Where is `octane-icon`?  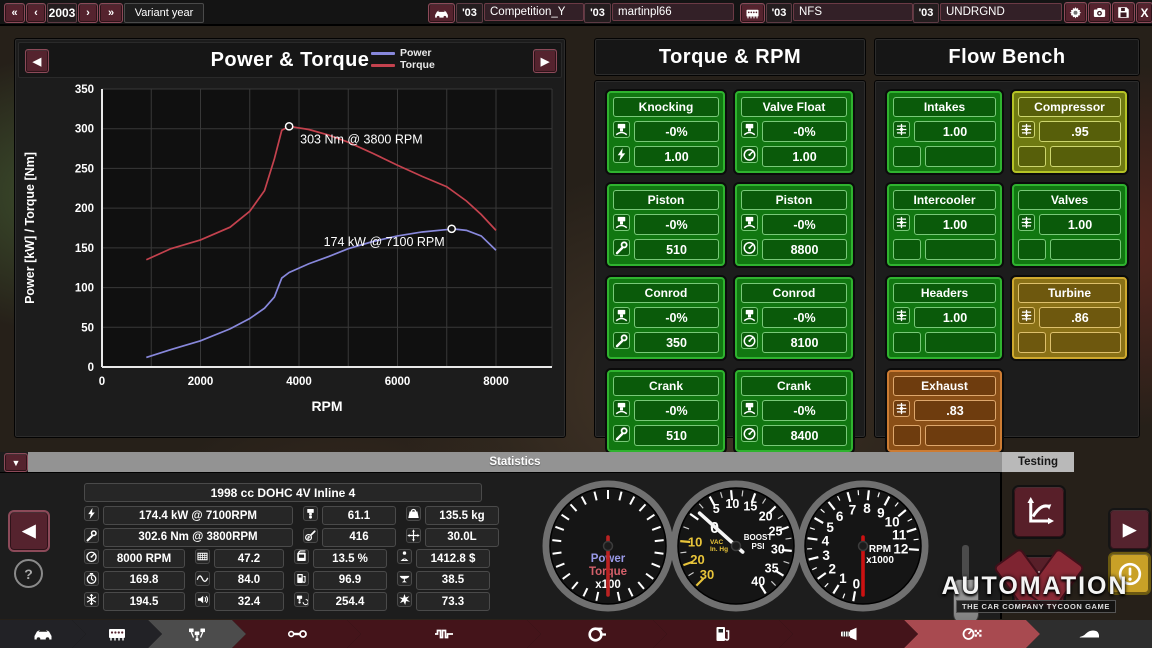 octane-icon is located at coordinates (301, 578).